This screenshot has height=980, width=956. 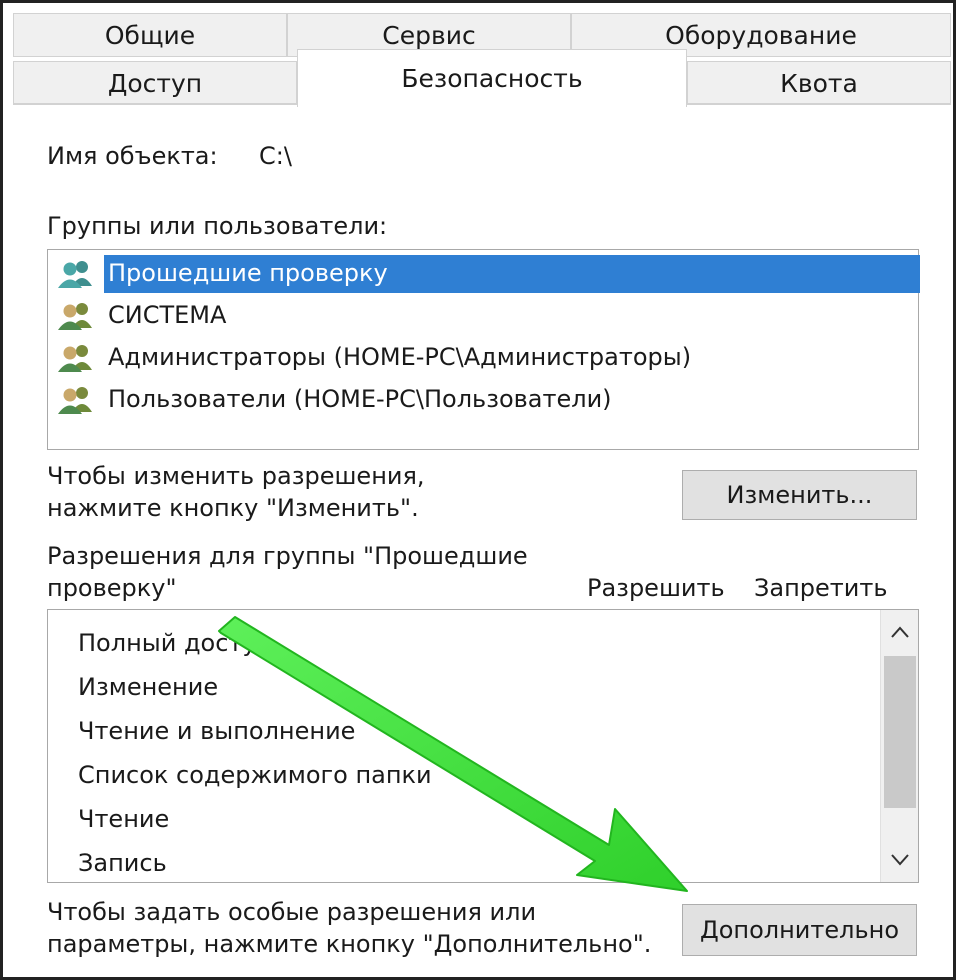 What do you see at coordinates (122, 863) in the screenshot?
I see `permission-item: Запись` at bounding box center [122, 863].